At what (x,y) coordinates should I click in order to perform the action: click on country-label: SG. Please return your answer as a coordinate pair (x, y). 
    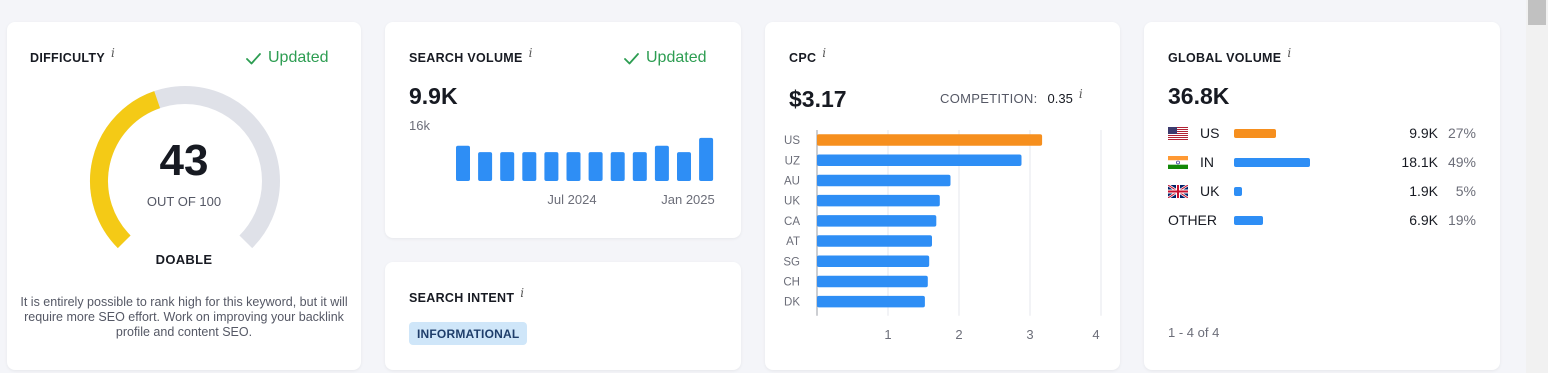
    Looking at the image, I should click on (791, 262).